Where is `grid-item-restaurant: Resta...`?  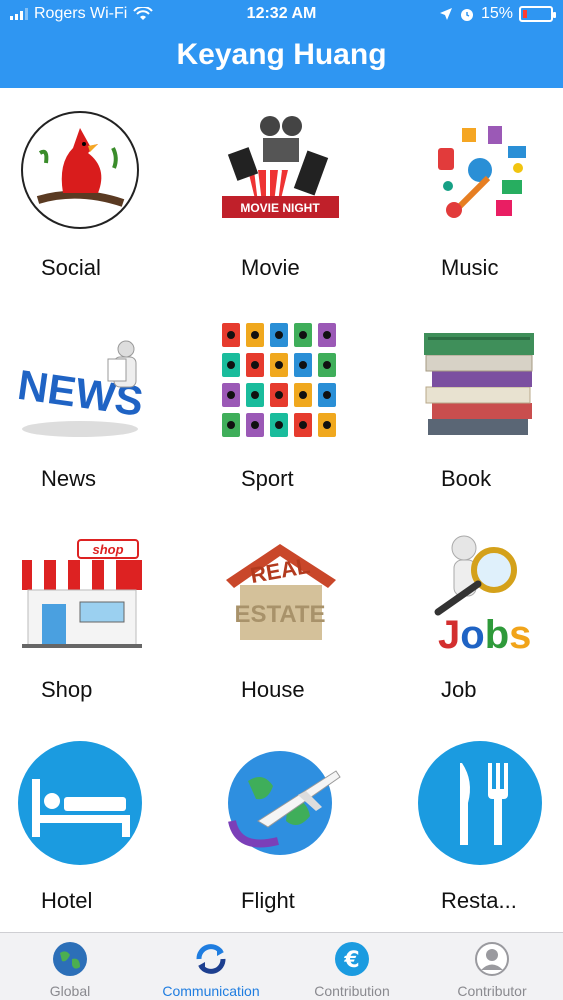
grid-item-restaurant: Resta... is located at coordinates (481, 826).